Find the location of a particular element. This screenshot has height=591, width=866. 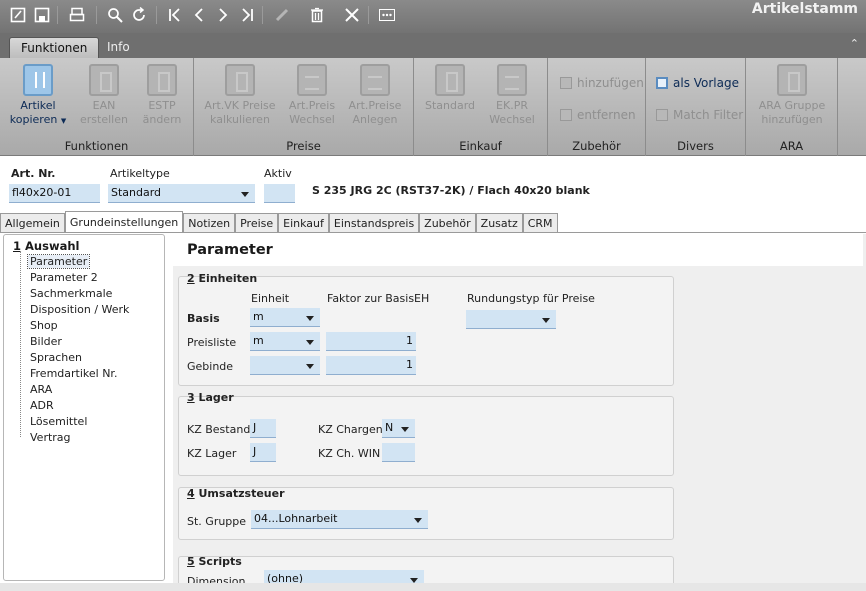

prev-record-icon is located at coordinates (198, 14).